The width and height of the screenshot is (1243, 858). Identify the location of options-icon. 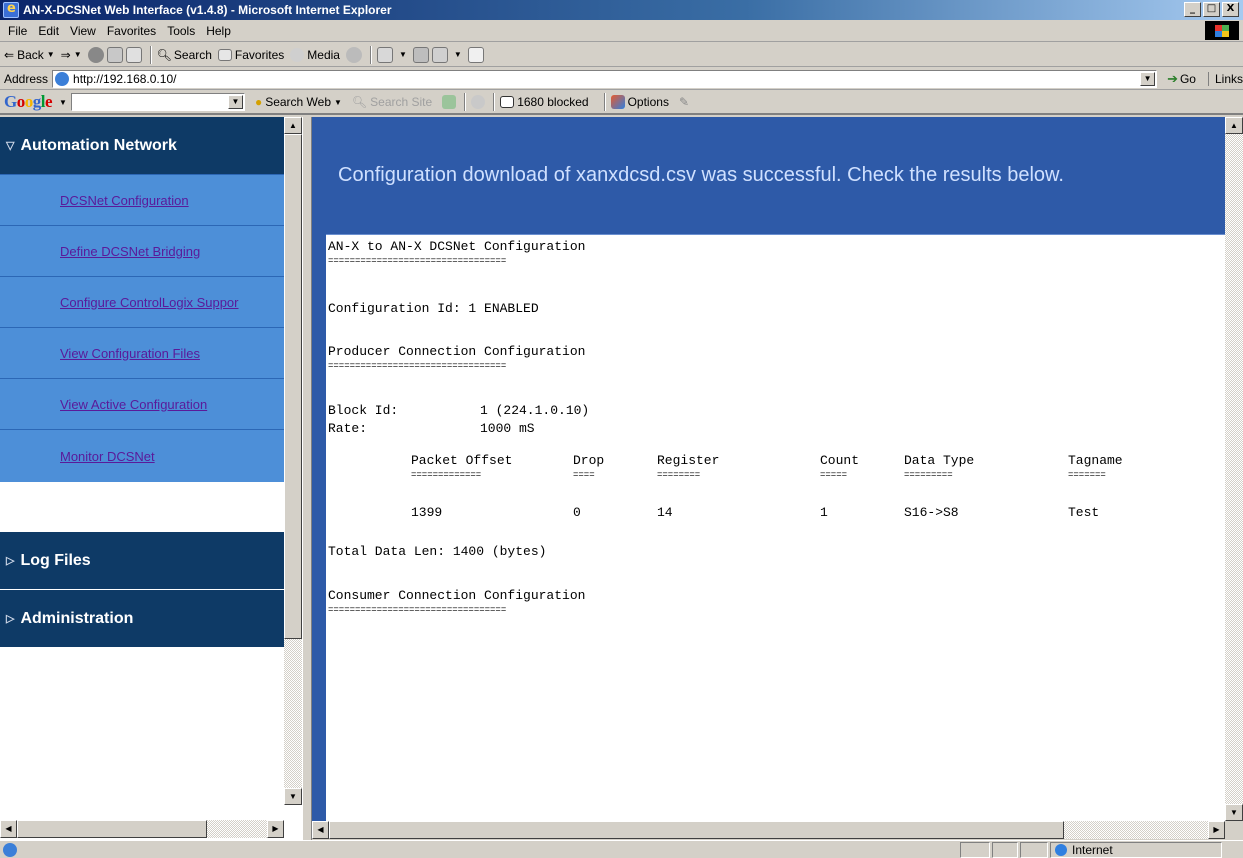
(617, 102).